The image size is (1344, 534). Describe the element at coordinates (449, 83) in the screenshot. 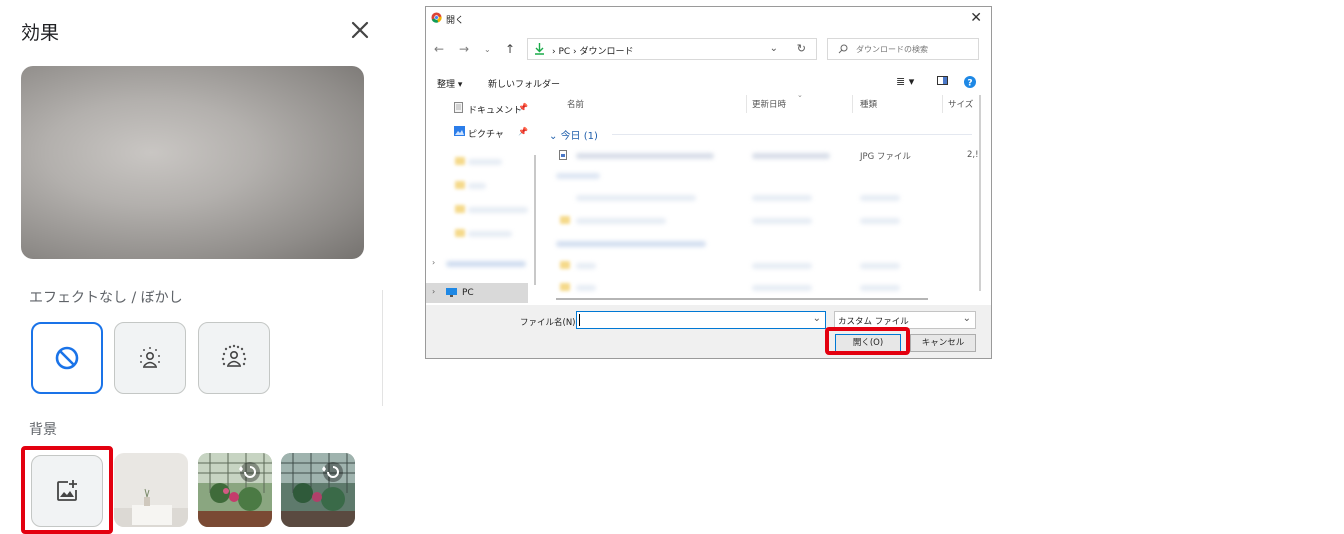

I see `organize-menu: 整理 ▾` at that location.